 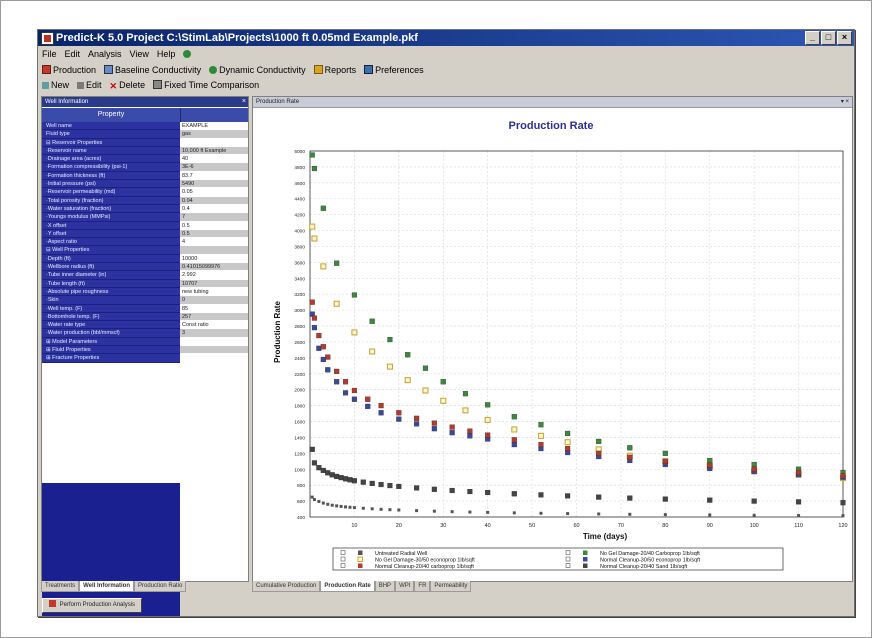 What do you see at coordinates (105, 54) in the screenshot?
I see `menu-analysis: Analysis` at bounding box center [105, 54].